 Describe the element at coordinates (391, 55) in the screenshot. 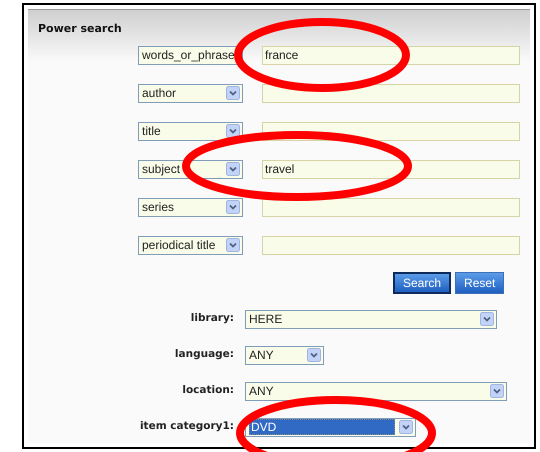

I see `input-field: france` at that location.